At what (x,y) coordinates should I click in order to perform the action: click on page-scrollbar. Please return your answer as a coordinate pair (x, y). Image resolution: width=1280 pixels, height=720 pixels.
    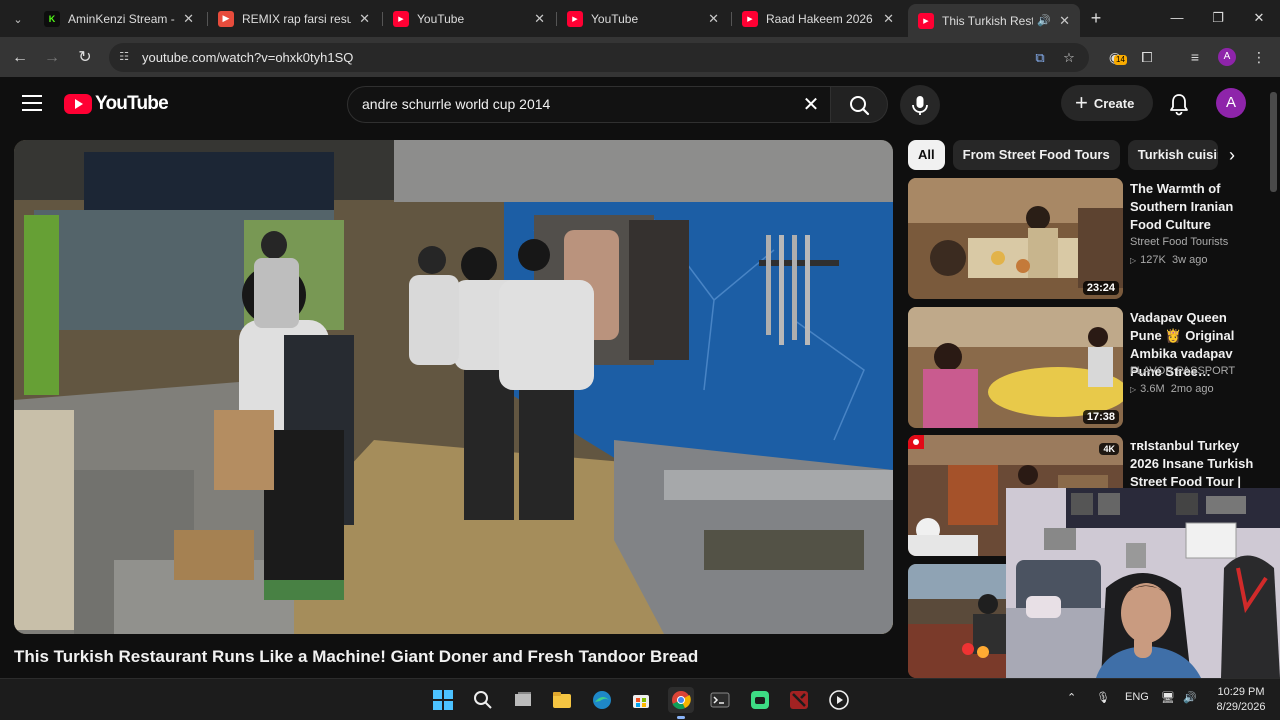
    Looking at the image, I should click on (1273, 142).